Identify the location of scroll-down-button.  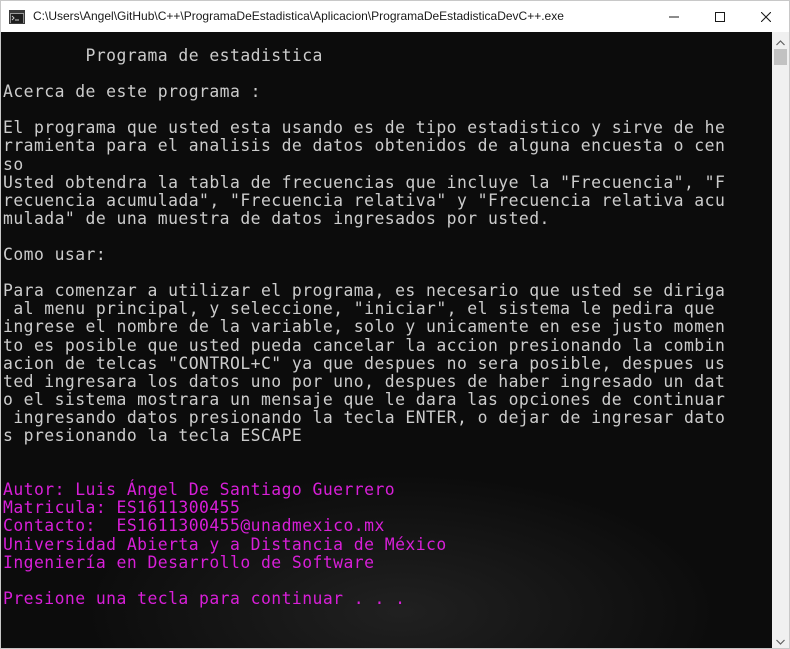
(780, 639).